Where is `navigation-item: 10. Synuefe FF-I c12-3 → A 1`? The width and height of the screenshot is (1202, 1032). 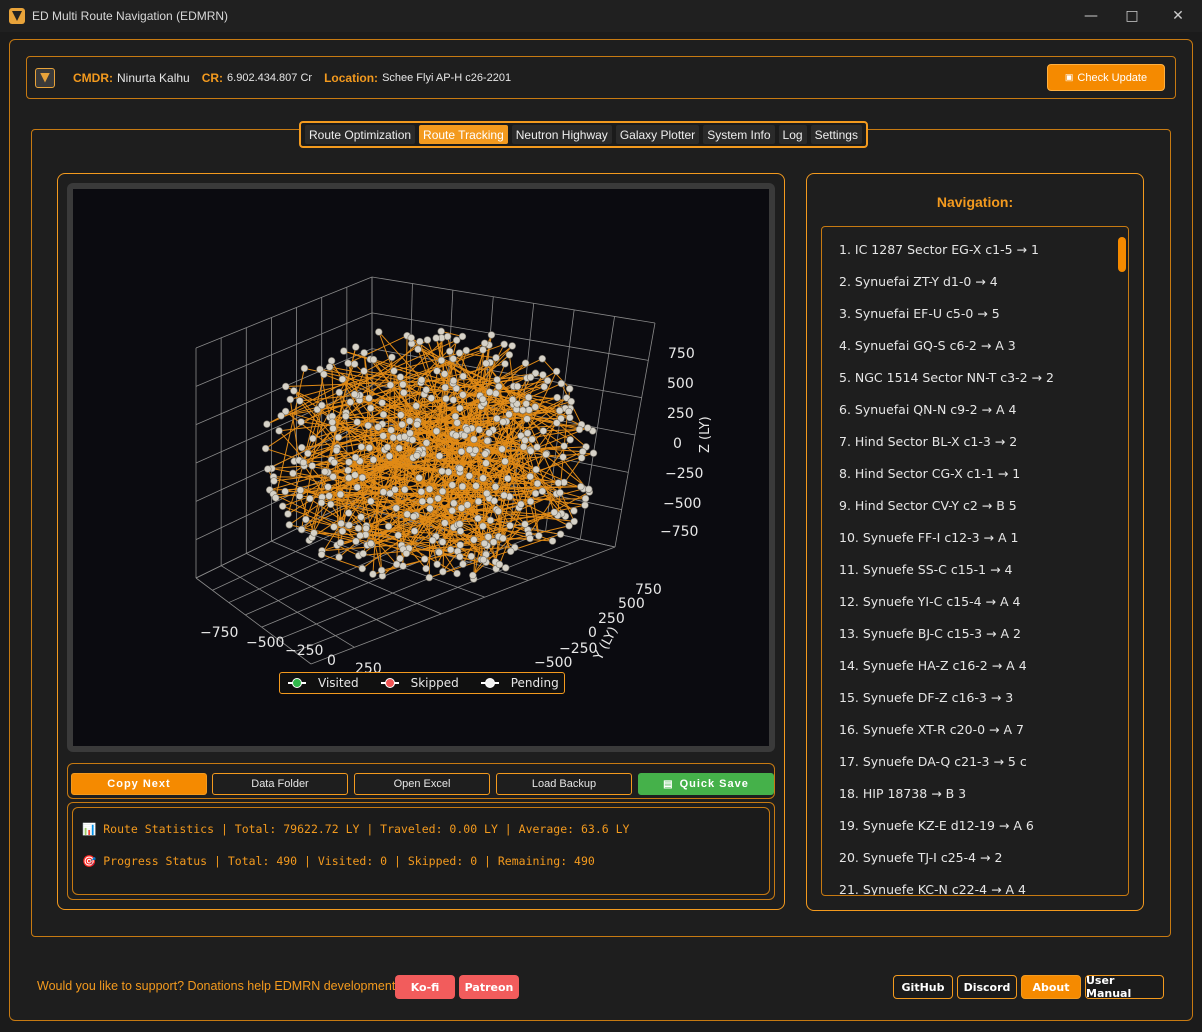
navigation-item: 10. Synuefe FF-I c12-3 → A 1 is located at coordinates (928, 537).